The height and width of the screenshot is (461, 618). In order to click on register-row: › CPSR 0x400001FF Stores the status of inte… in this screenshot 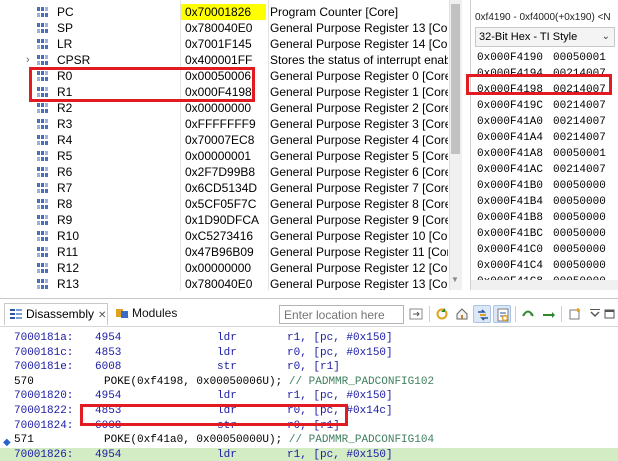, I will do `click(231, 60)`.